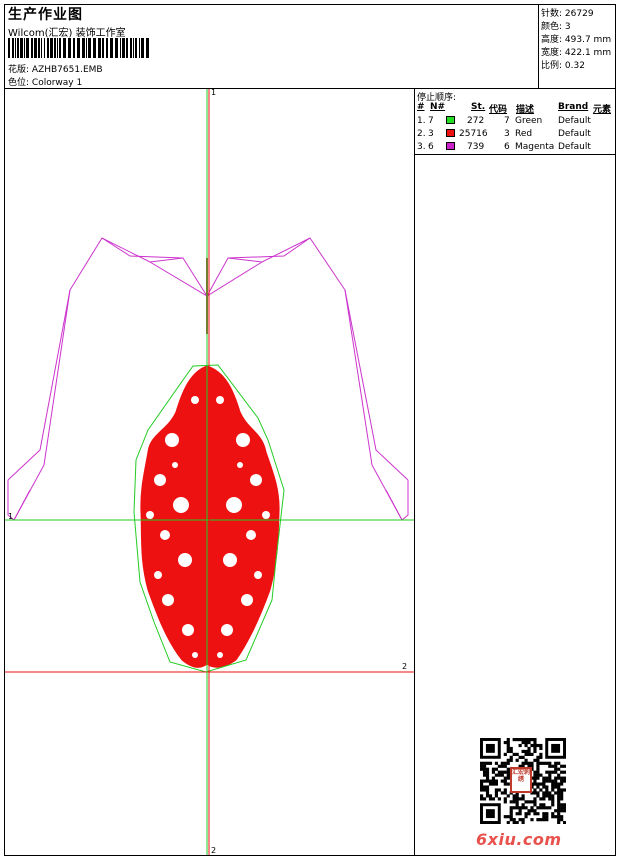  What do you see at coordinates (405, 666) in the screenshot?
I see `axis-label-right: 2` at bounding box center [405, 666].